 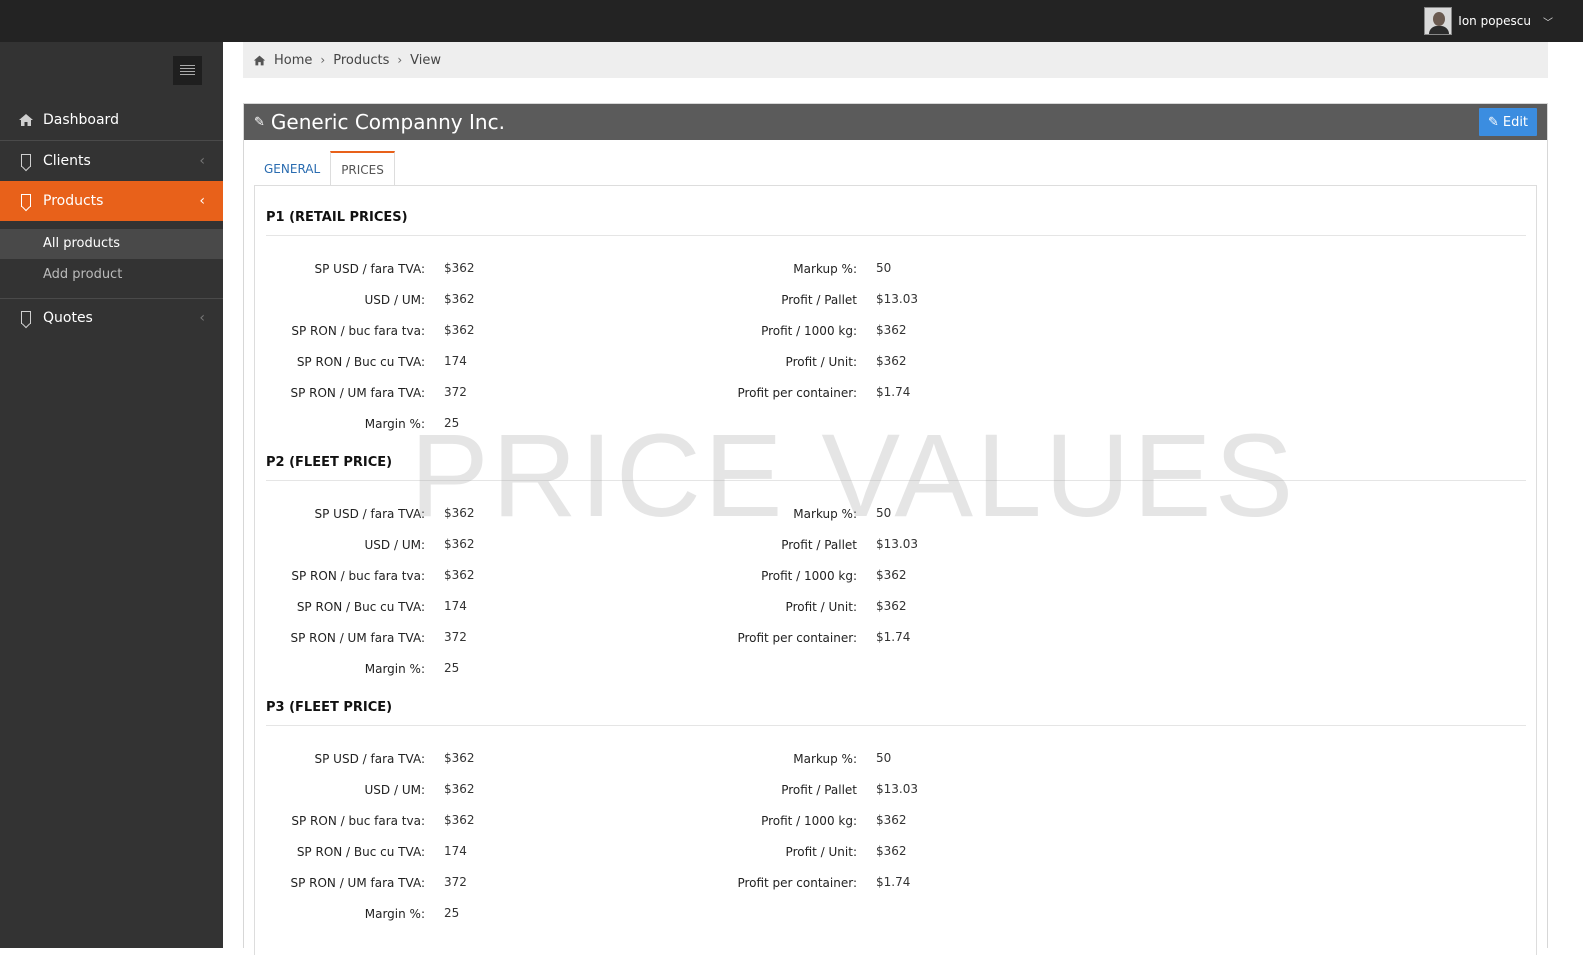 I want to click on top-bar: Ion popescu ﹀, so click(x=791, y=21).